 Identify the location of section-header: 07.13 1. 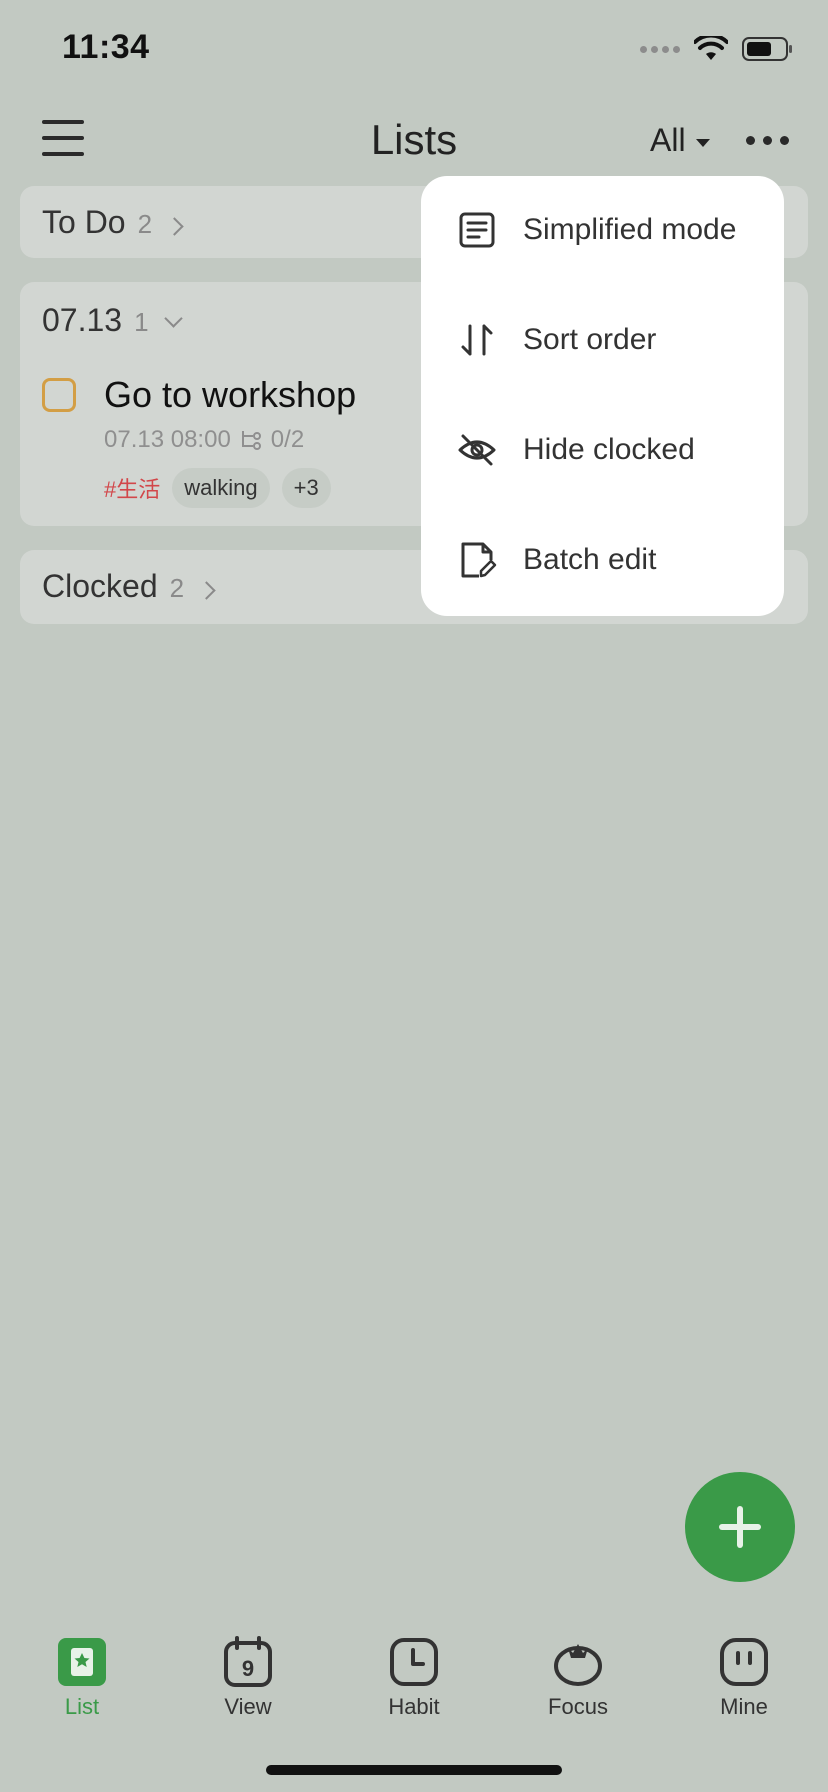
(112, 320).